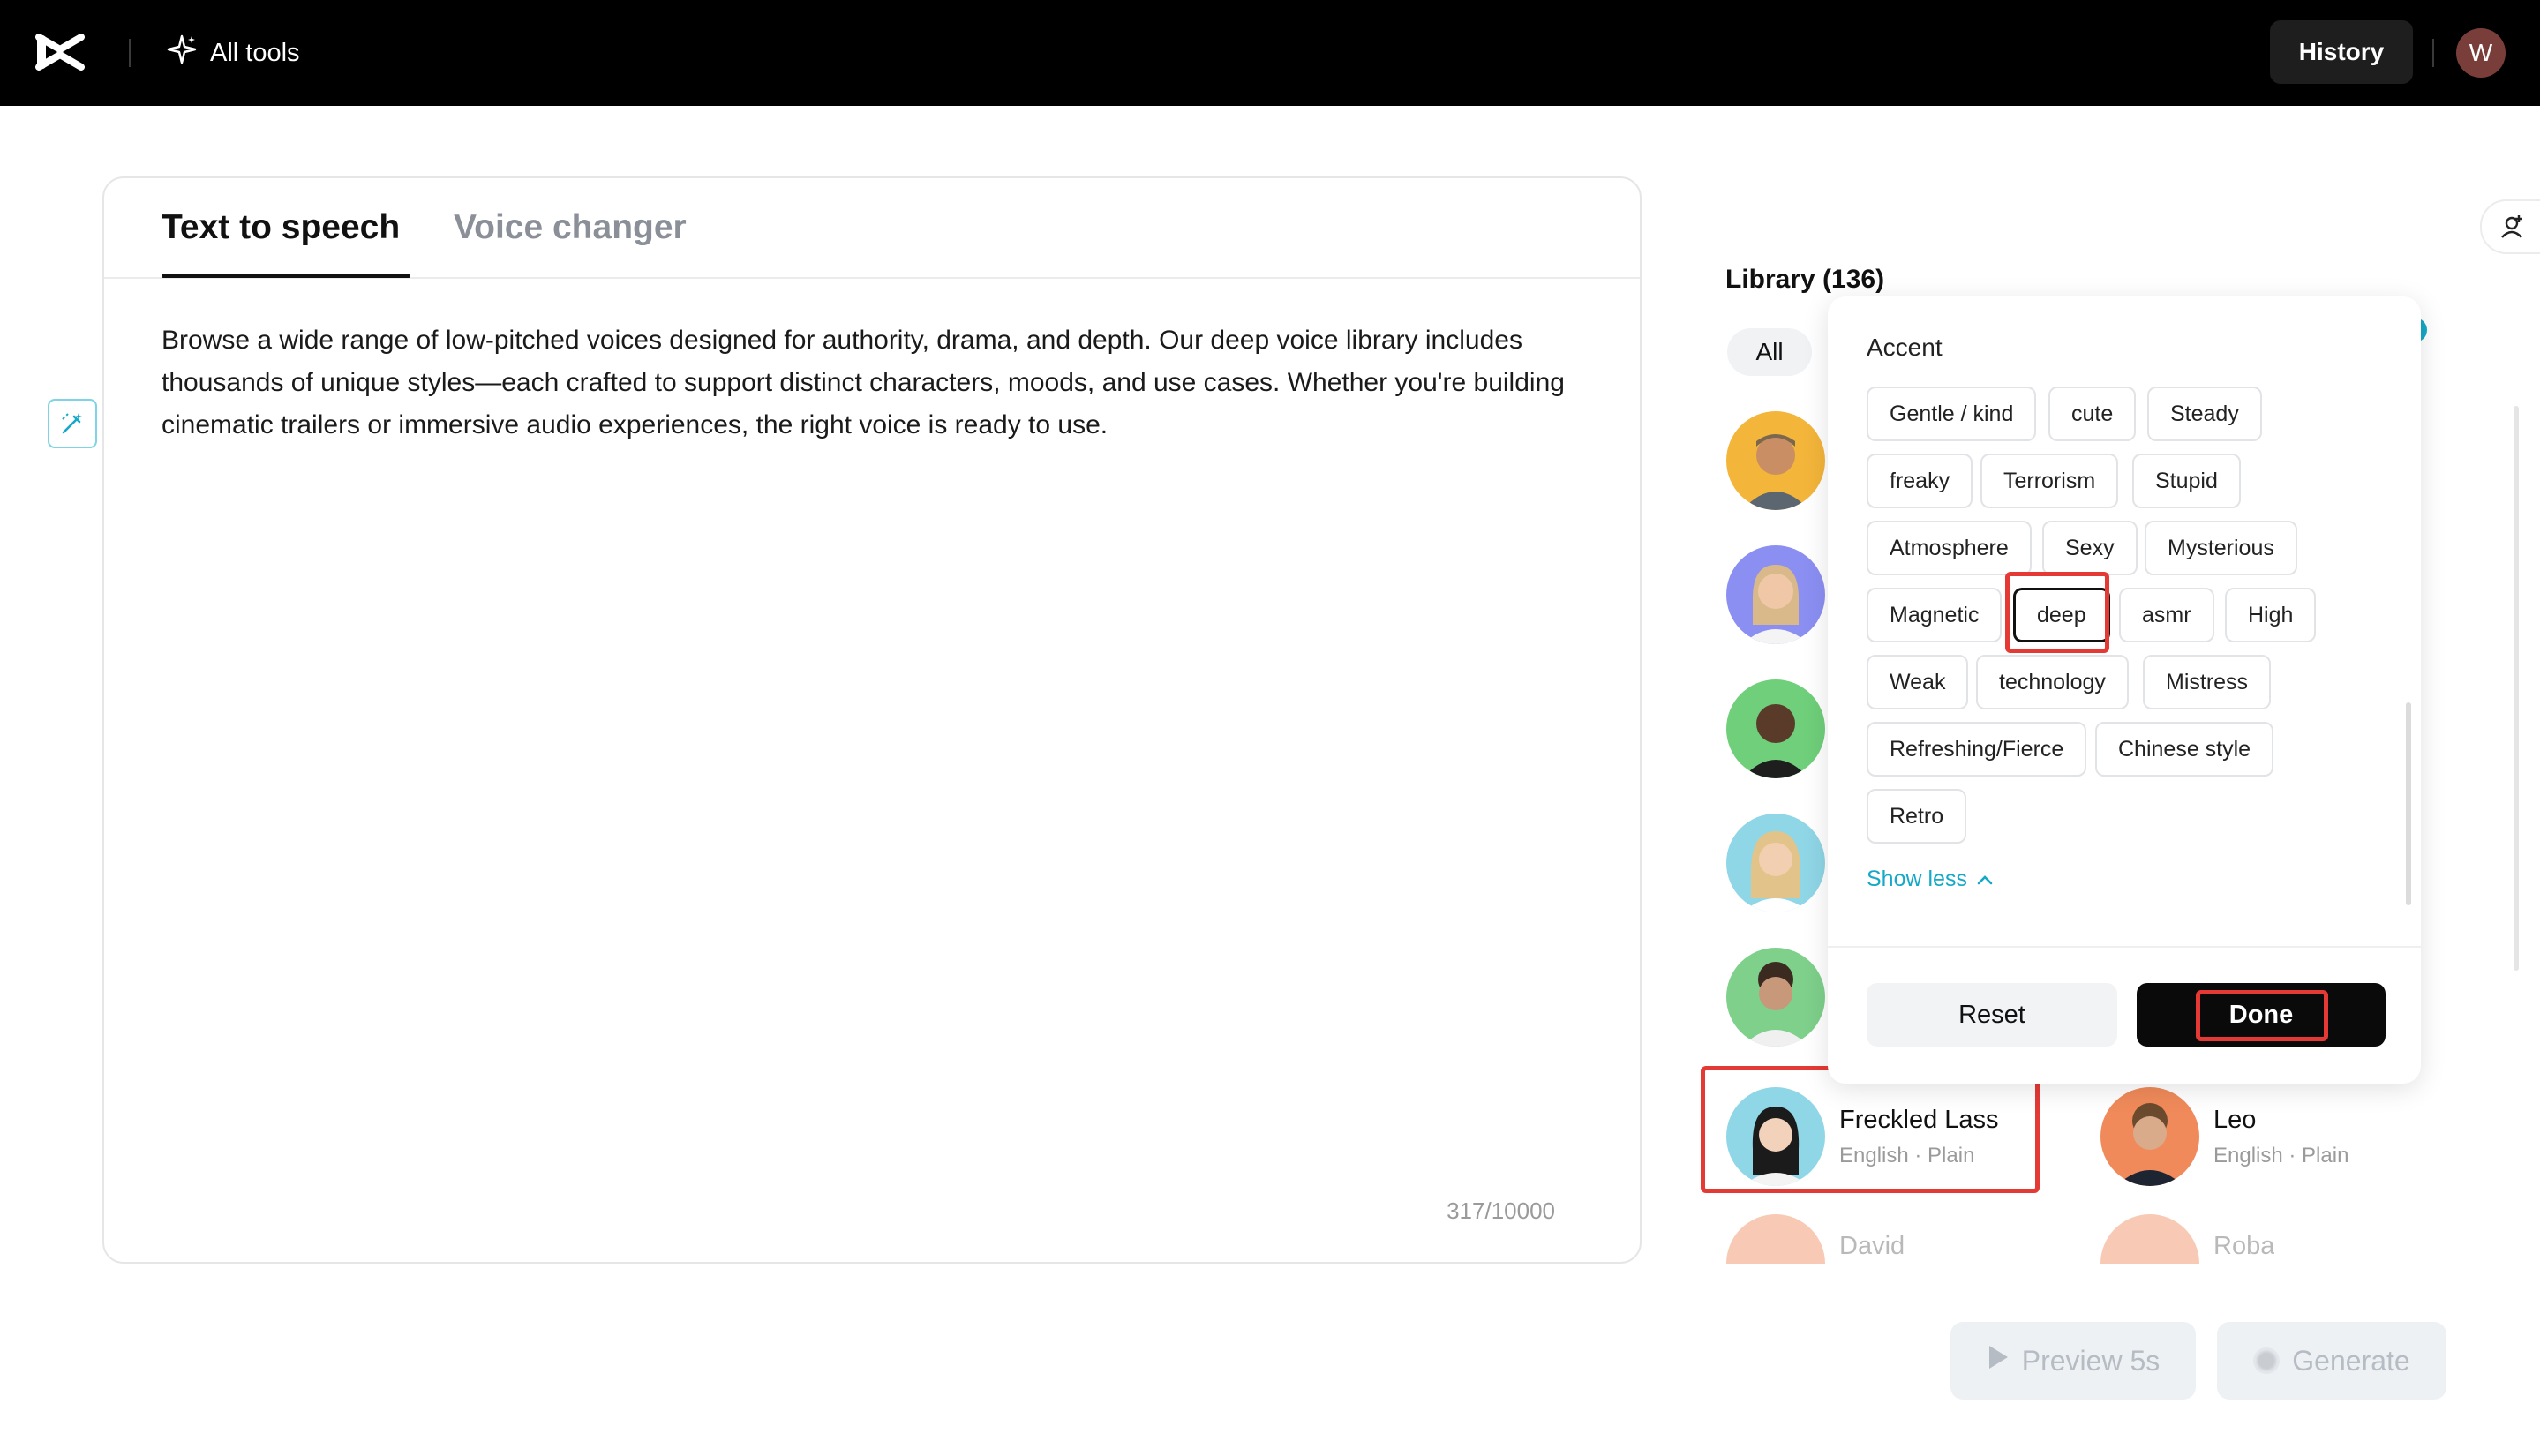 The image size is (2540, 1456). Describe the element at coordinates (1501, 1210) in the screenshot. I see `character-counter: 317/10000` at that location.